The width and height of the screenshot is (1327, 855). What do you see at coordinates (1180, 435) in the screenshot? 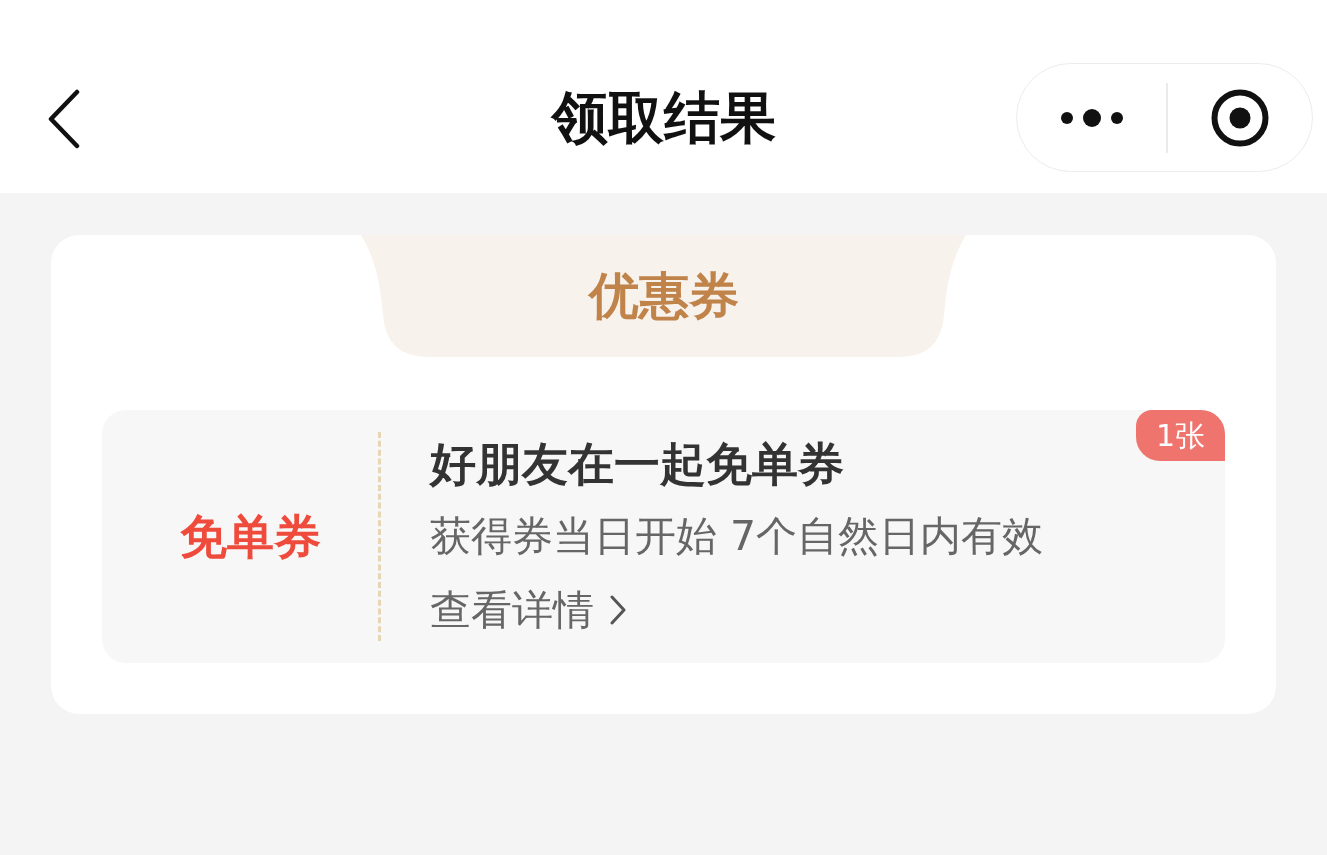
I see `count-badge: 1张` at bounding box center [1180, 435].